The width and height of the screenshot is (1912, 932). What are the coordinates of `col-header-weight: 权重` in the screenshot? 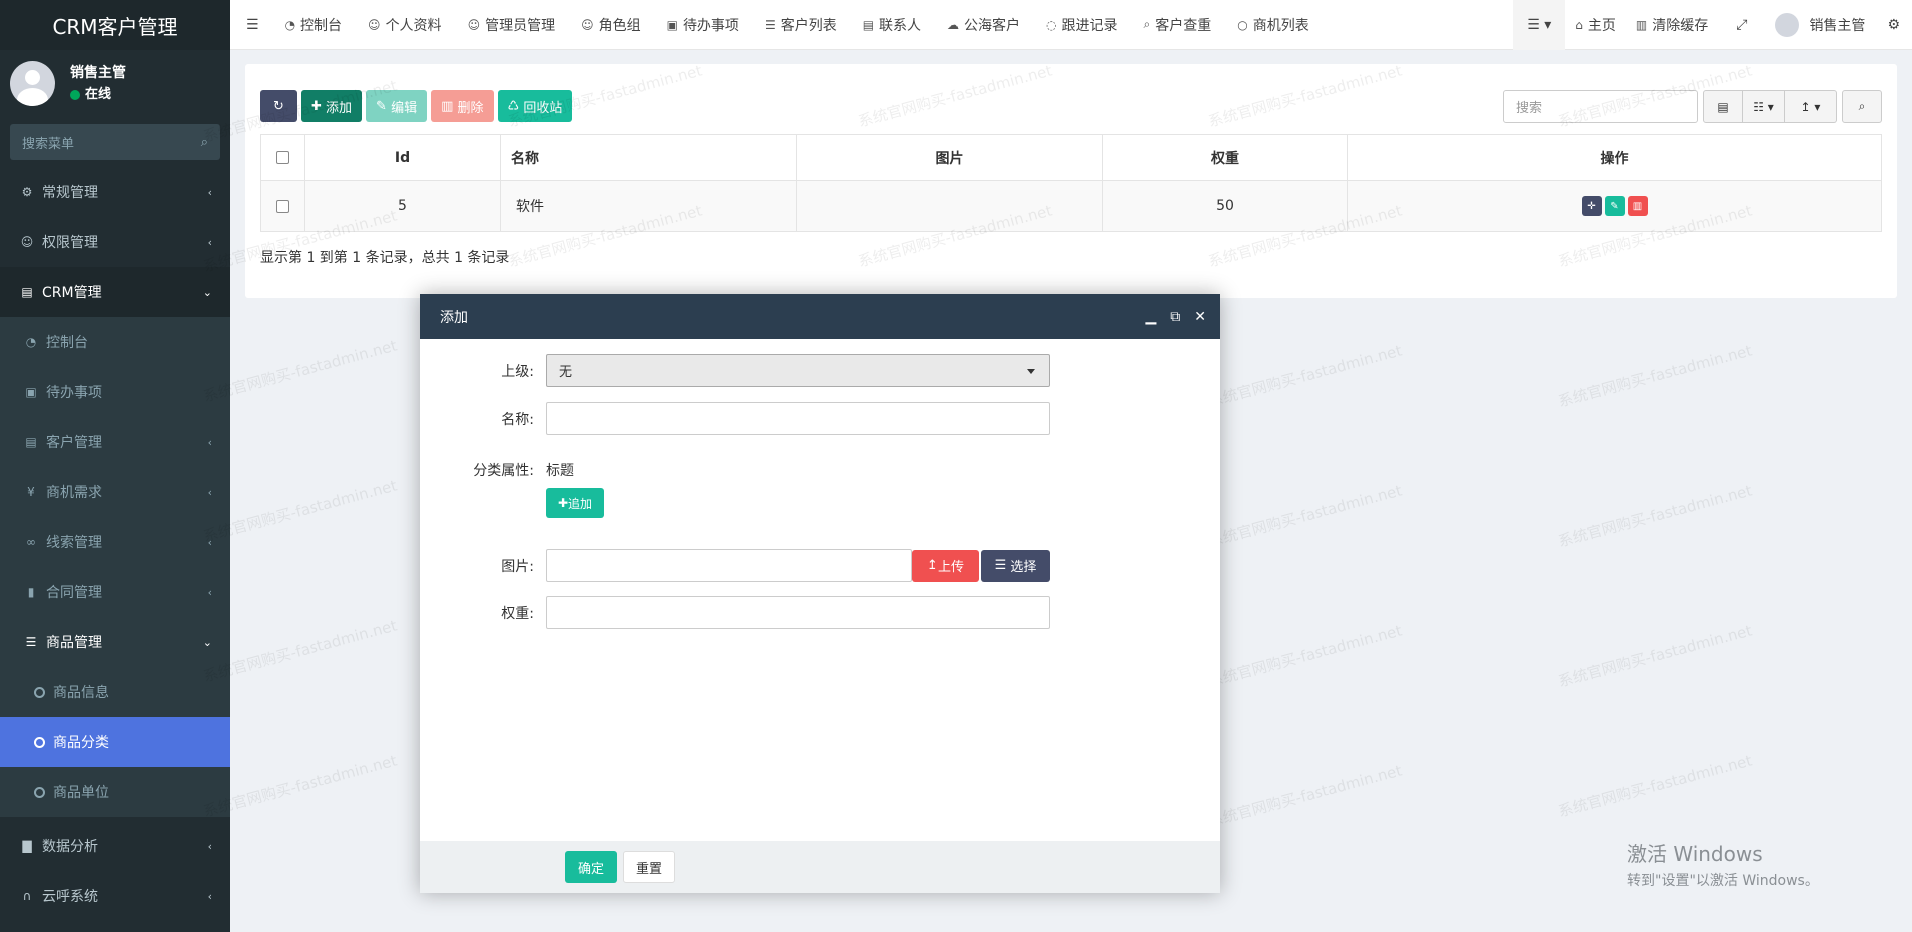 It's located at (1225, 157).